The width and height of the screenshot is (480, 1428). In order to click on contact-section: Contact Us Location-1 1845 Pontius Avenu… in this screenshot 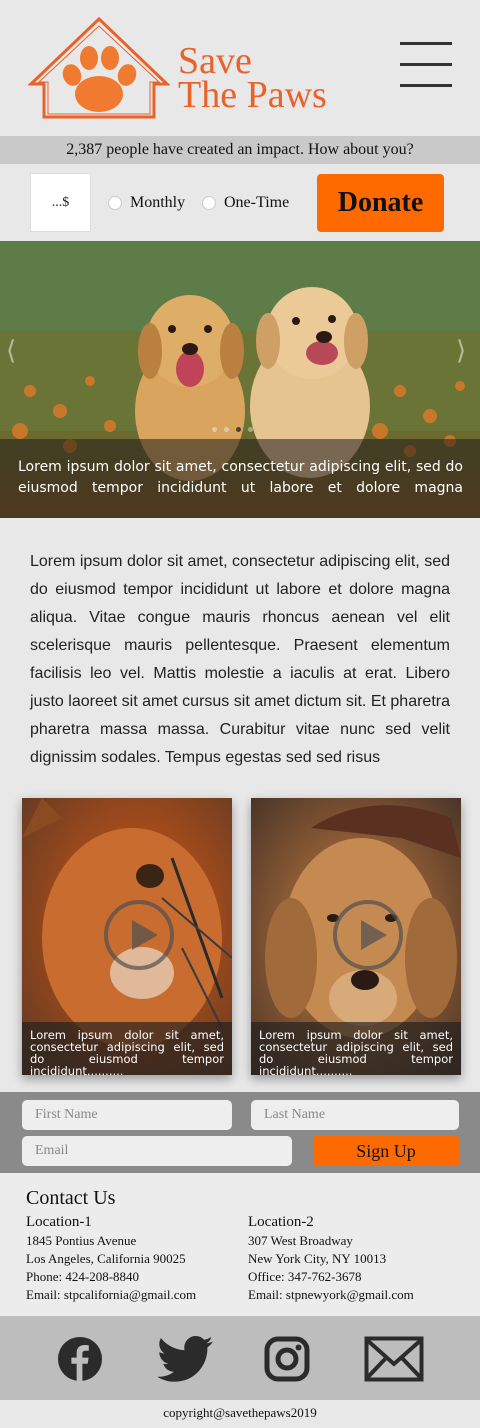, I will do `click(240, 1244)`.